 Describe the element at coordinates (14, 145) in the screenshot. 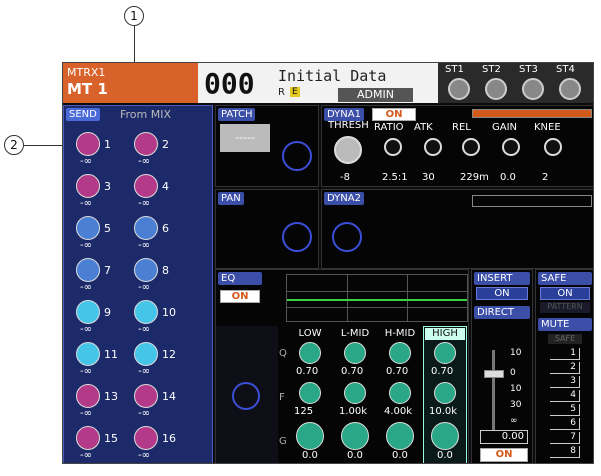

I see `callout-2: 2` at that location.